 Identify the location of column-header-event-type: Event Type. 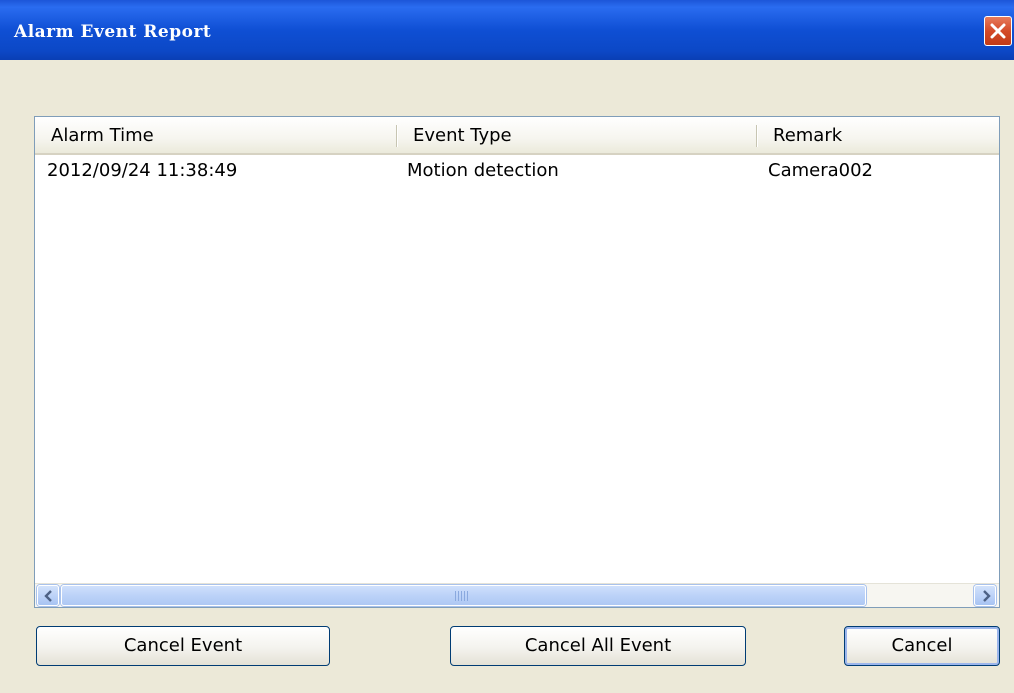
(577, 135).